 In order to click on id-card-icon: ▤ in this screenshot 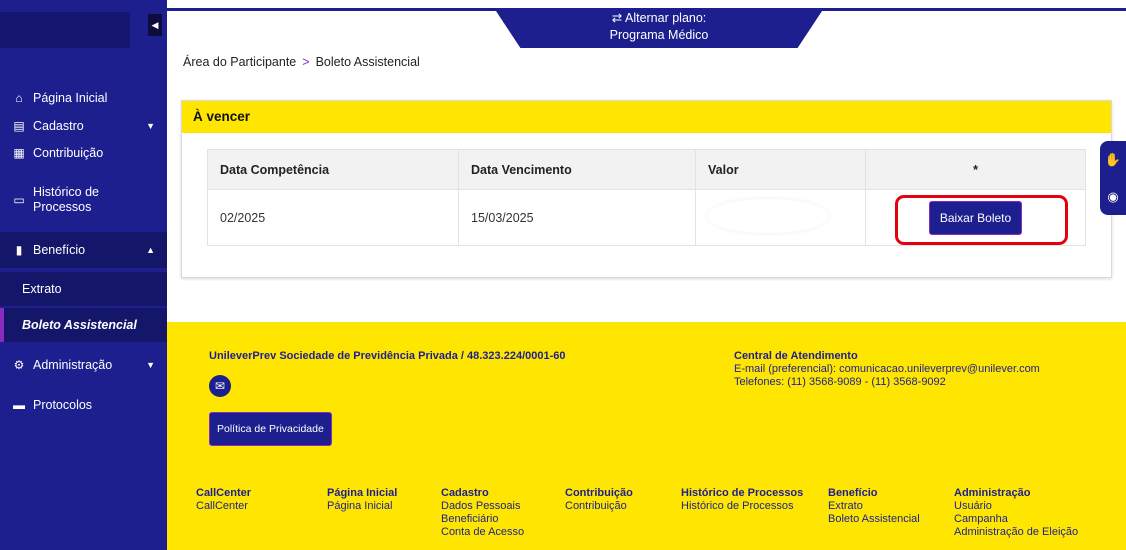, I will do `click(19, 126)`.